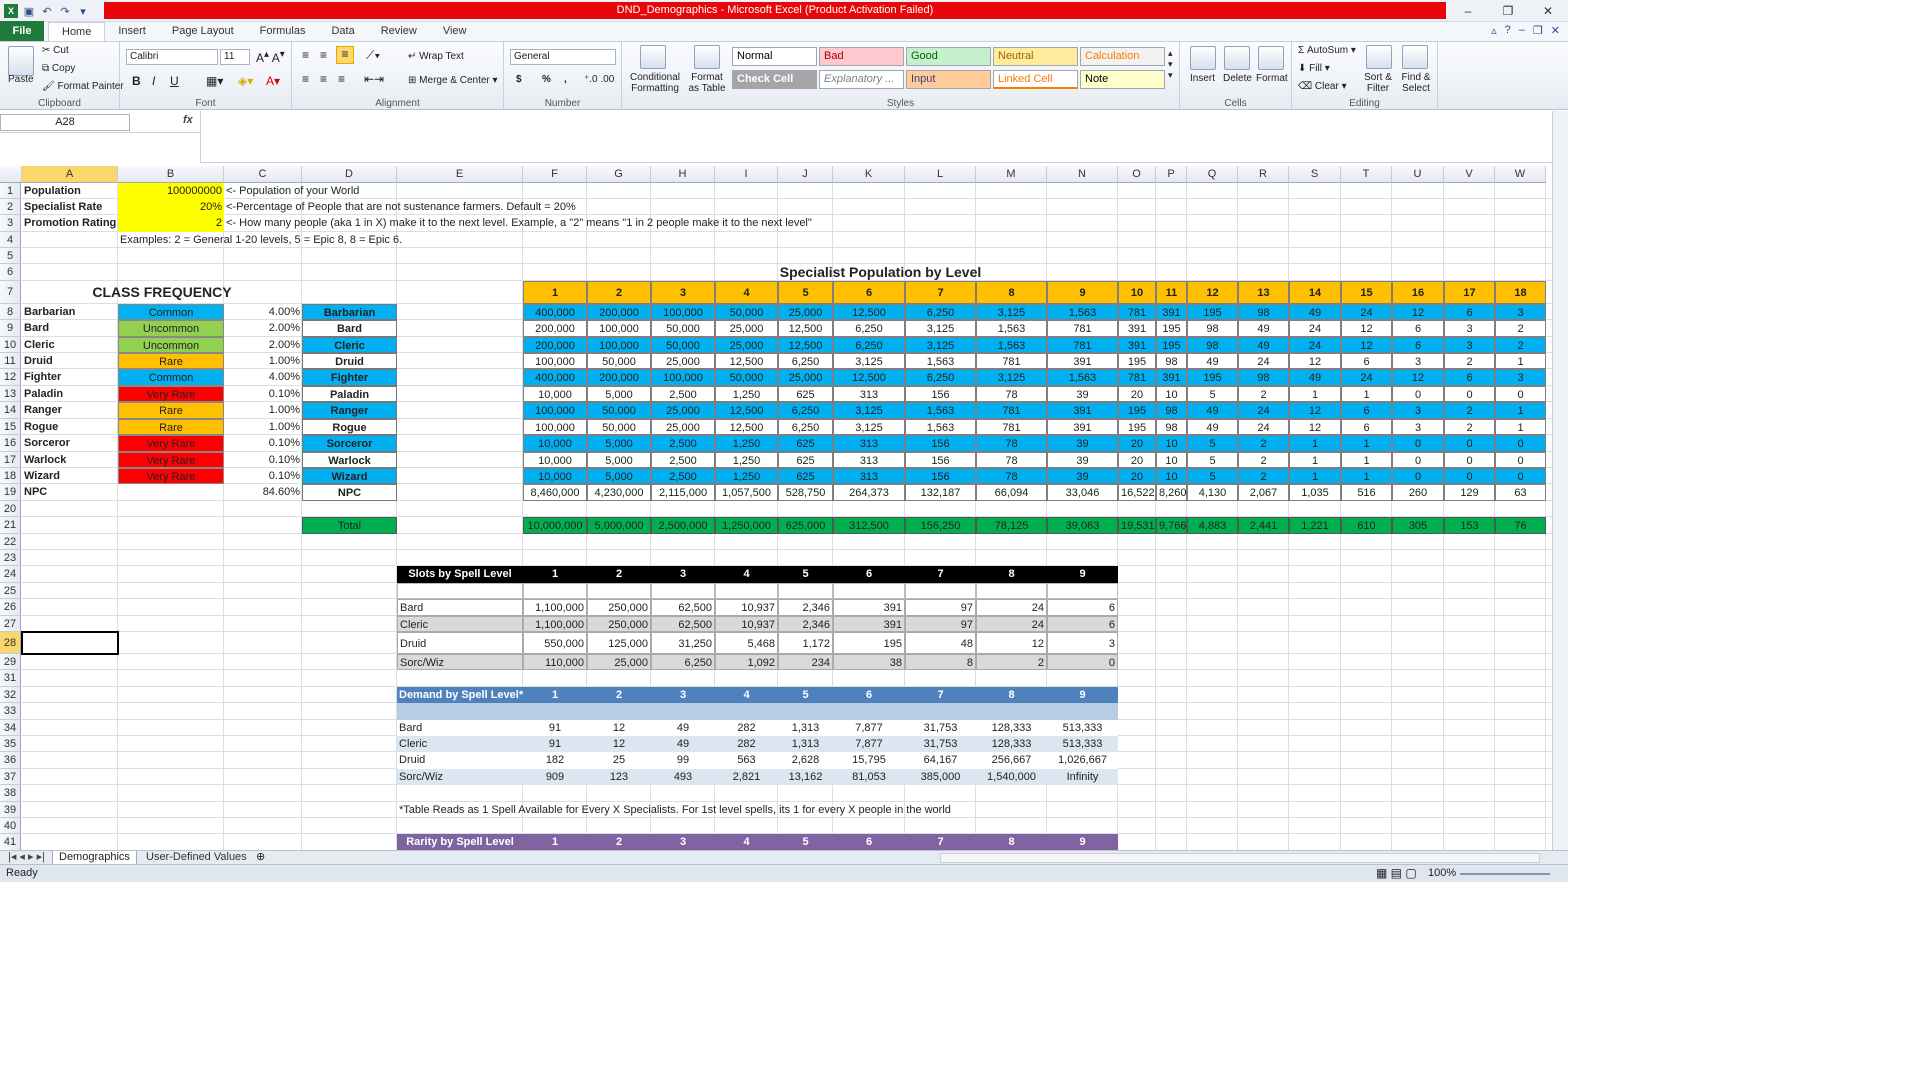  What do you see at coordinates (10, 842) in the screenshot?
I see `row-header: 41` at bounding box center [10, 842].